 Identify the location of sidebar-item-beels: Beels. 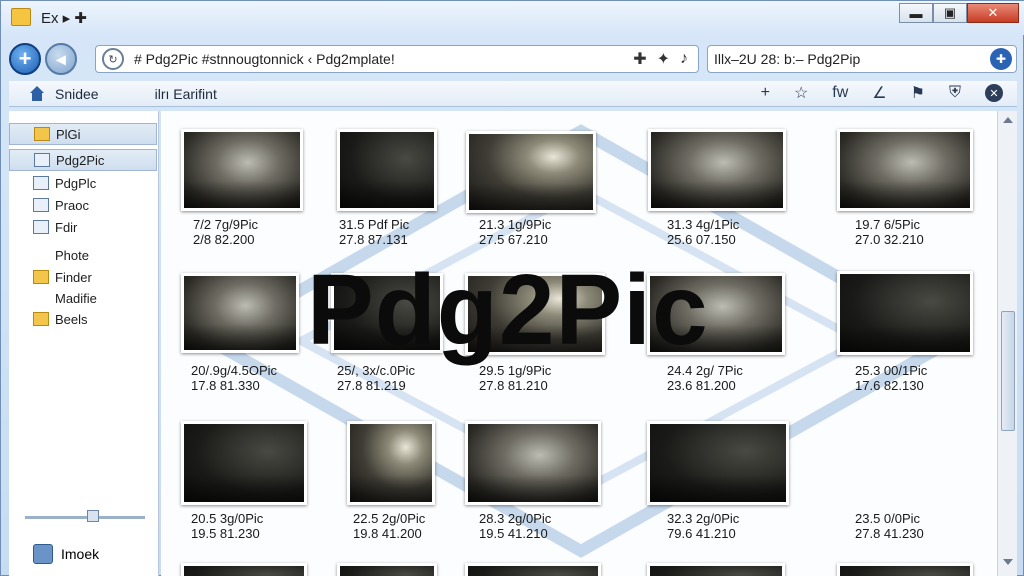
(83, 319).